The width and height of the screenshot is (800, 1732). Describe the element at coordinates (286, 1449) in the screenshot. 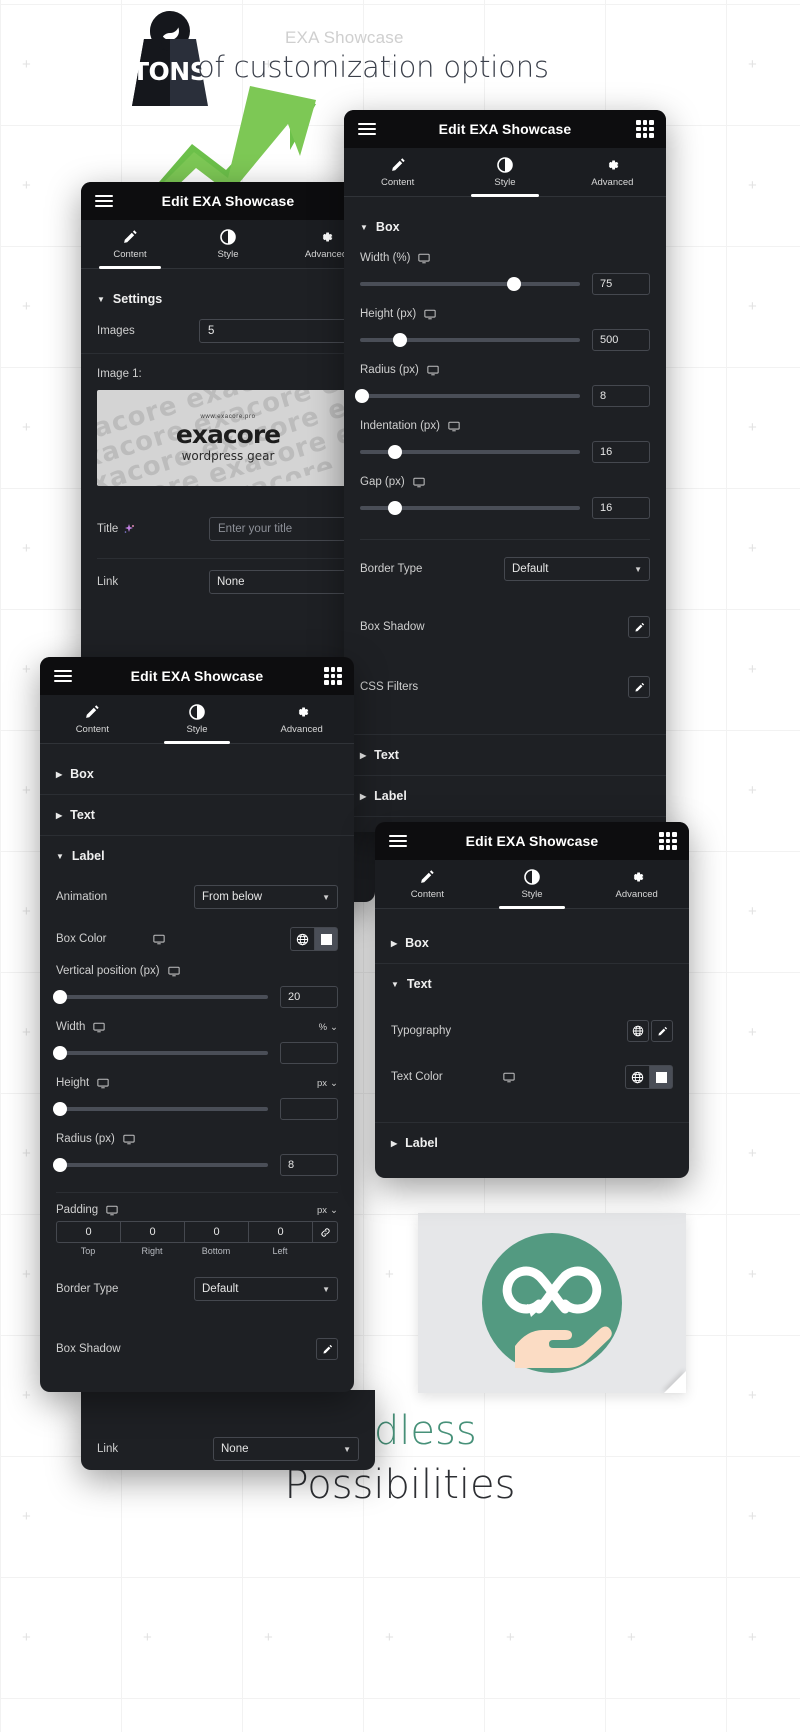

I see `link-select: None ▼` at that location.